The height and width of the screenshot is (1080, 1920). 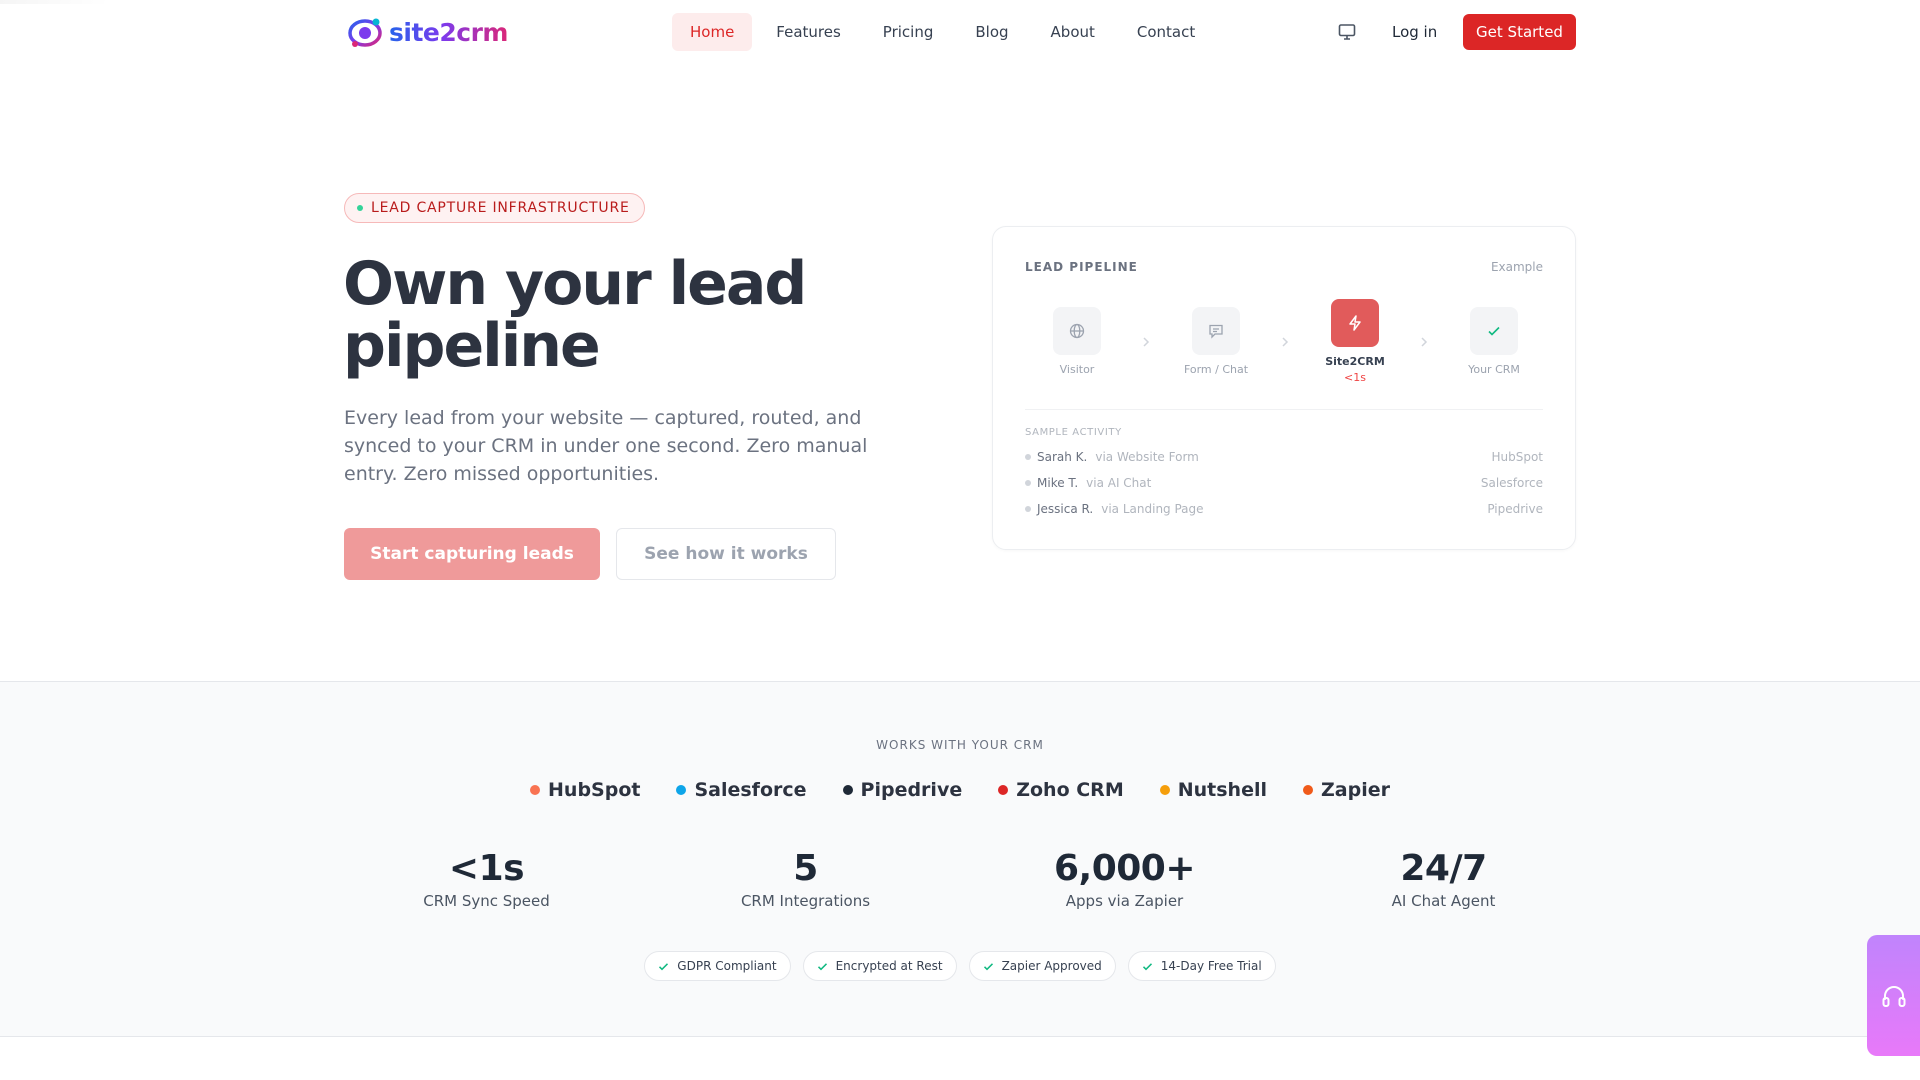 I want to click on chat-icon, so click(x=1216, y=331).